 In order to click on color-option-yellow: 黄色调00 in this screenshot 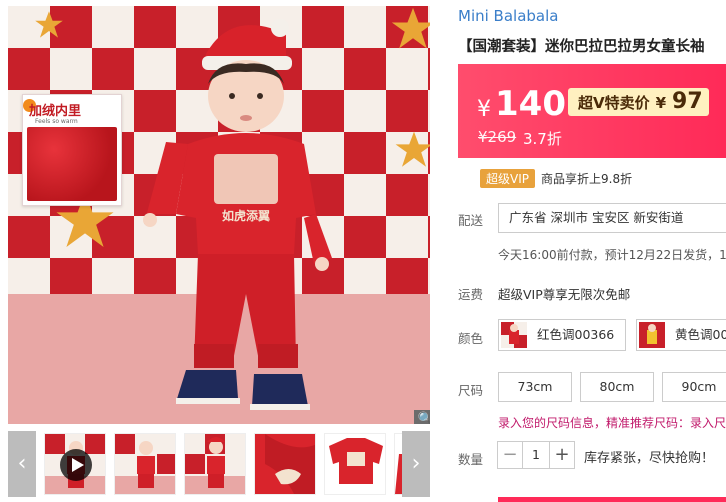, I will do `click(681, 335)`.